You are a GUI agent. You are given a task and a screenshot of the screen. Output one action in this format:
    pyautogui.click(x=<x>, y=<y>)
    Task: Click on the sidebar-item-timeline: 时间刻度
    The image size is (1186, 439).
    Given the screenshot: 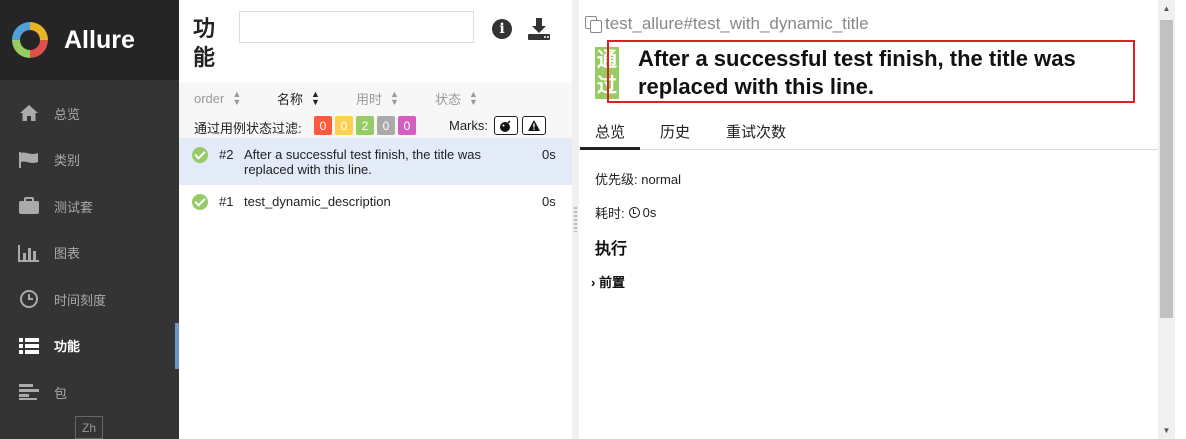 What is the action you would take?
    pyautogui.click(x=89, y=299)
    